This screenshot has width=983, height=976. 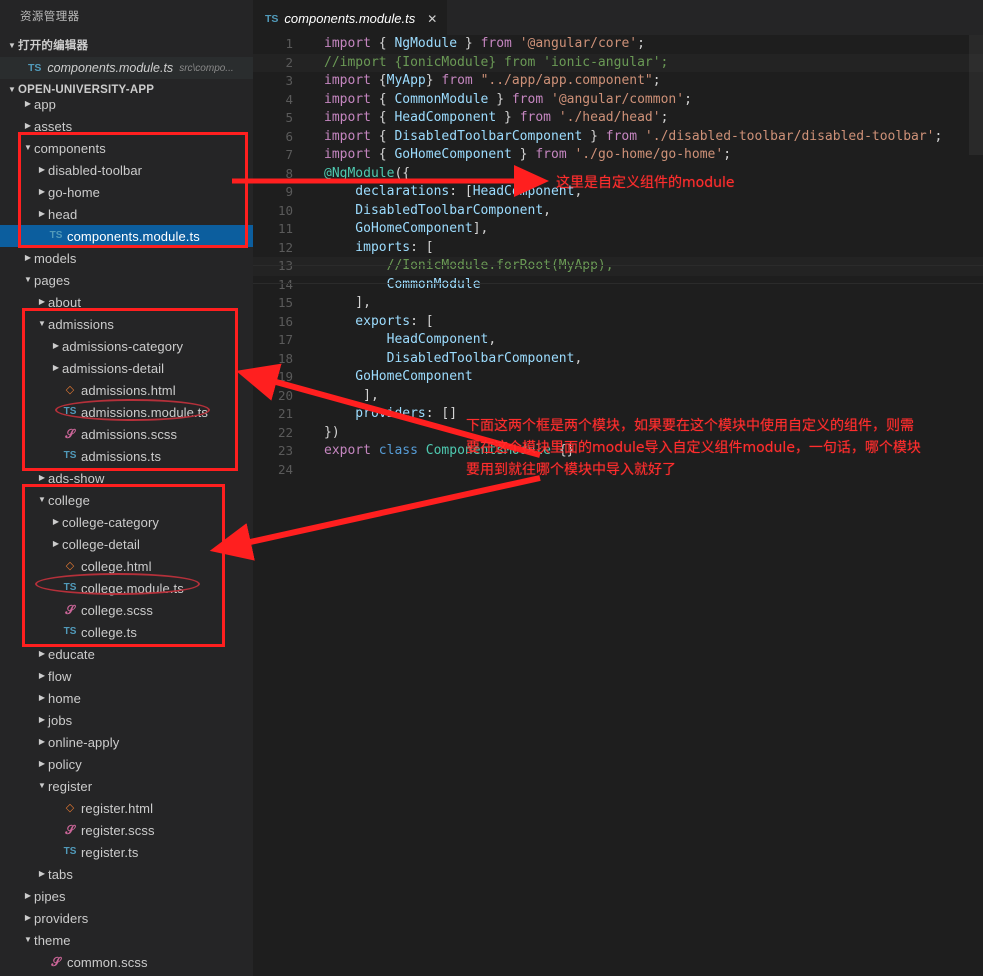 I want to click on code-text: imports: [, so click(x=379, y=247).